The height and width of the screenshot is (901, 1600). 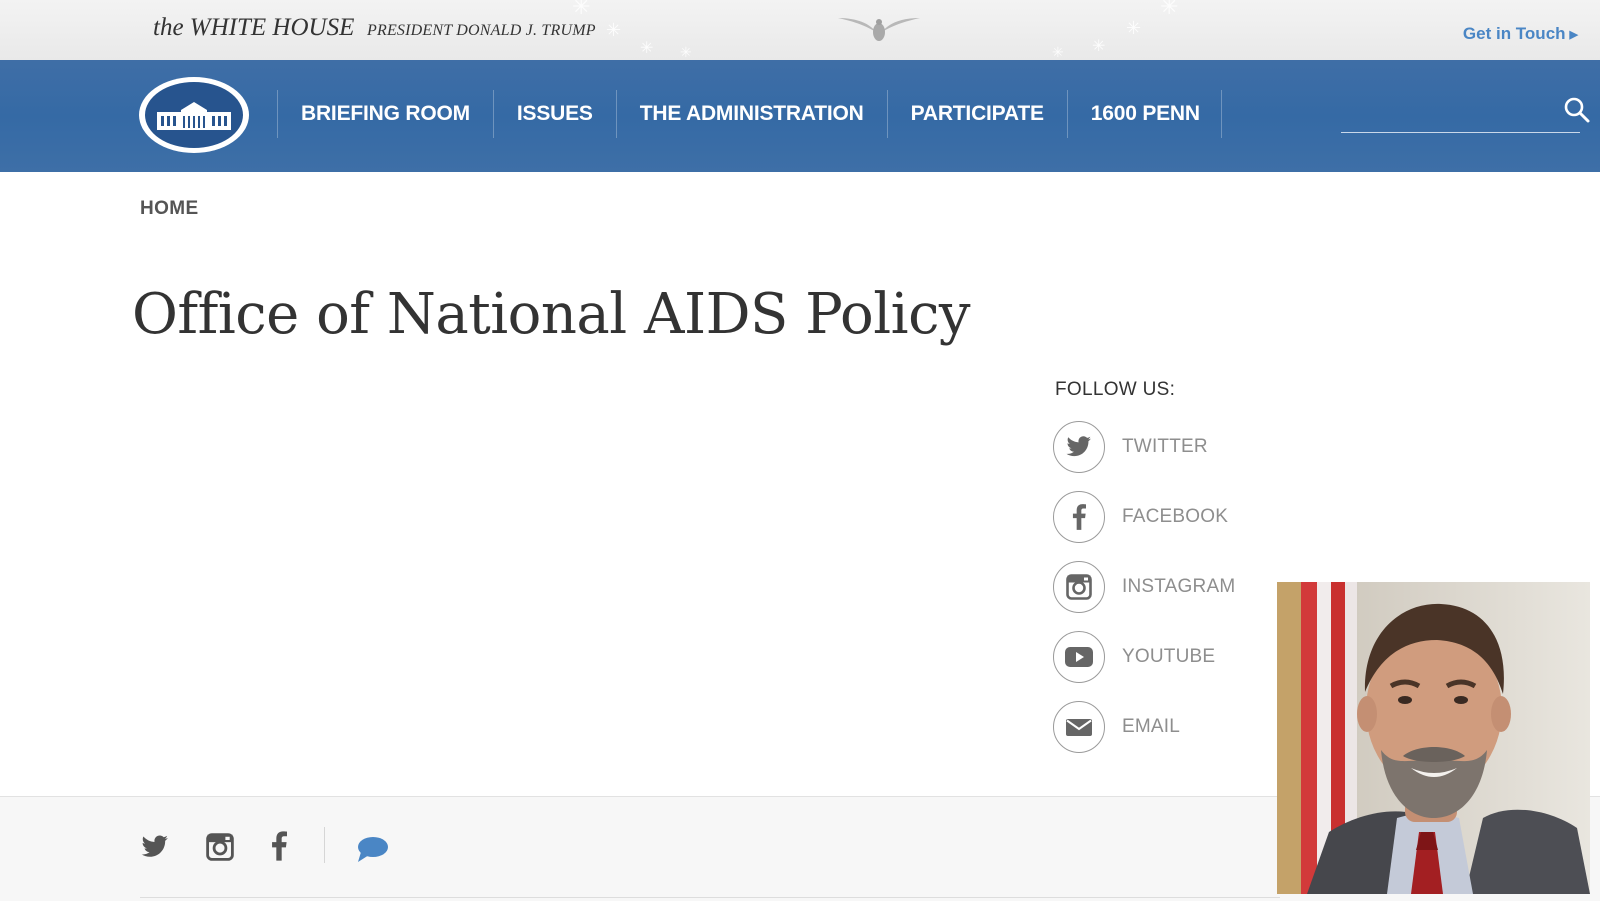 I want to click on chat-icon, so click(x=372, y=849).